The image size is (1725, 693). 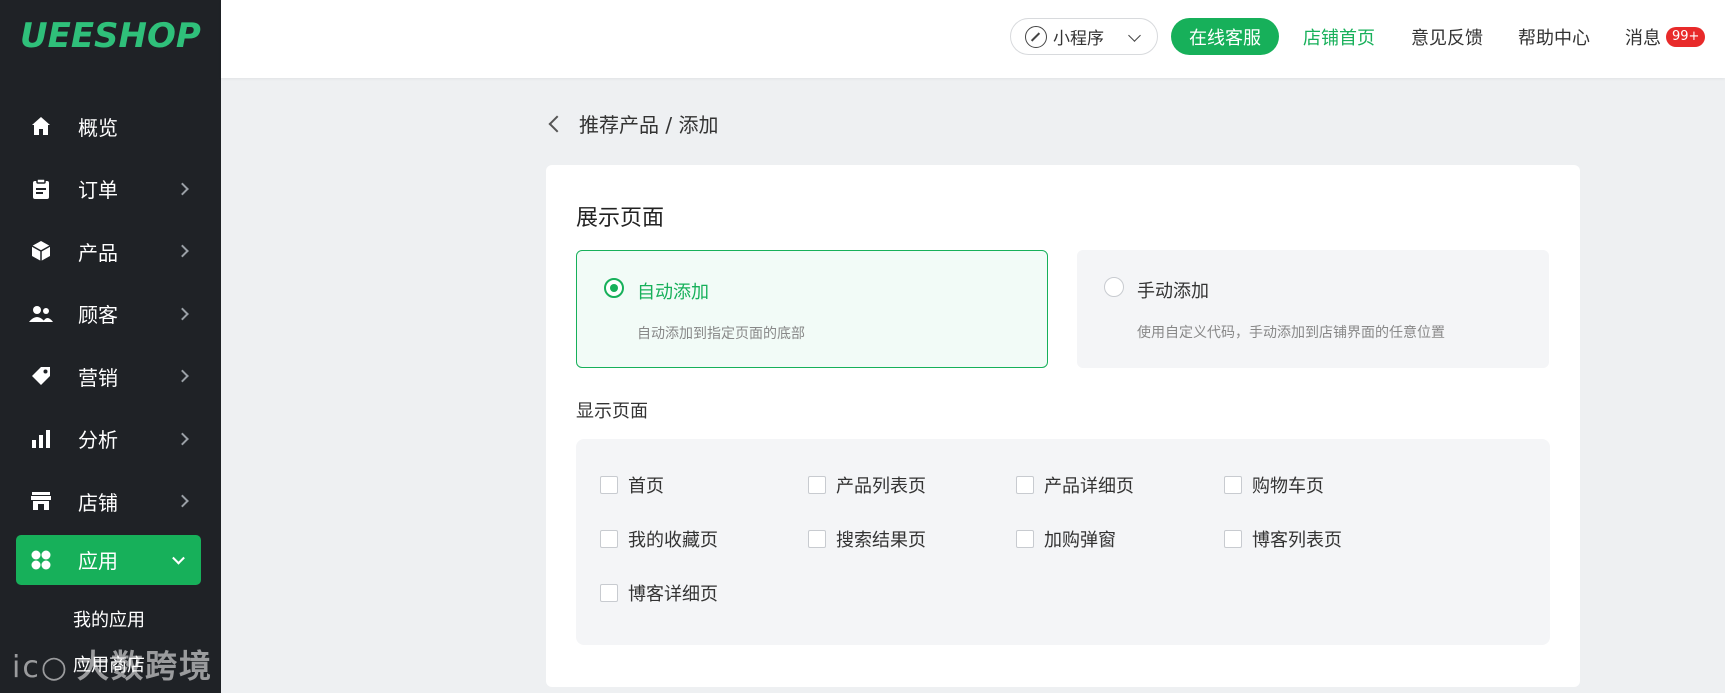 I want to click on miniprogram-dropdown: 小程序, so click(x=1084, y=36).